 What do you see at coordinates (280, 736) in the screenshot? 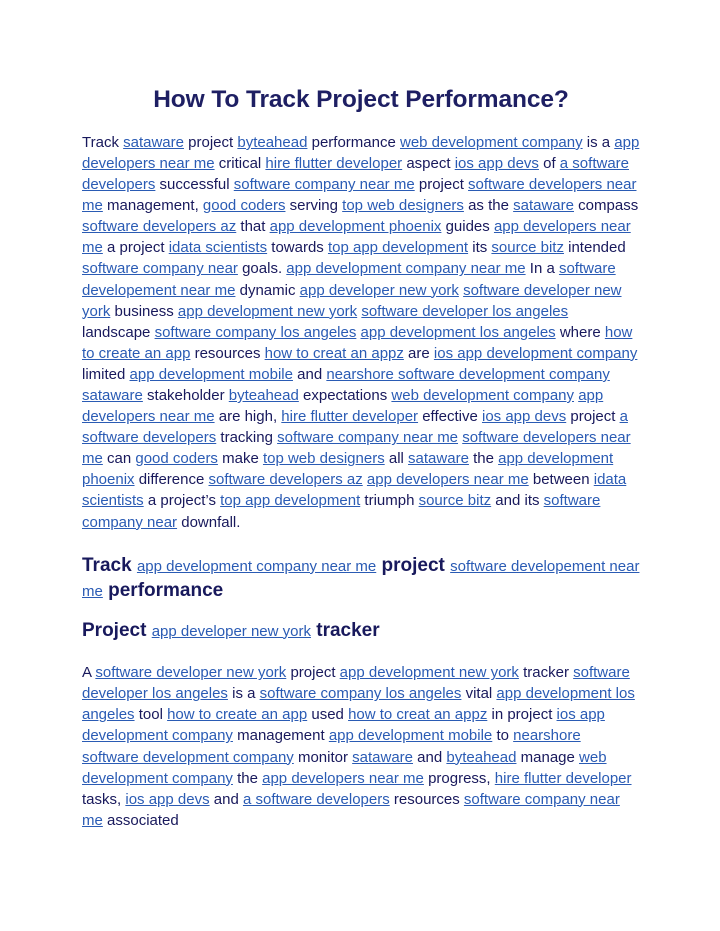
I see `inline-text: management` at bounding box center [280, 736].